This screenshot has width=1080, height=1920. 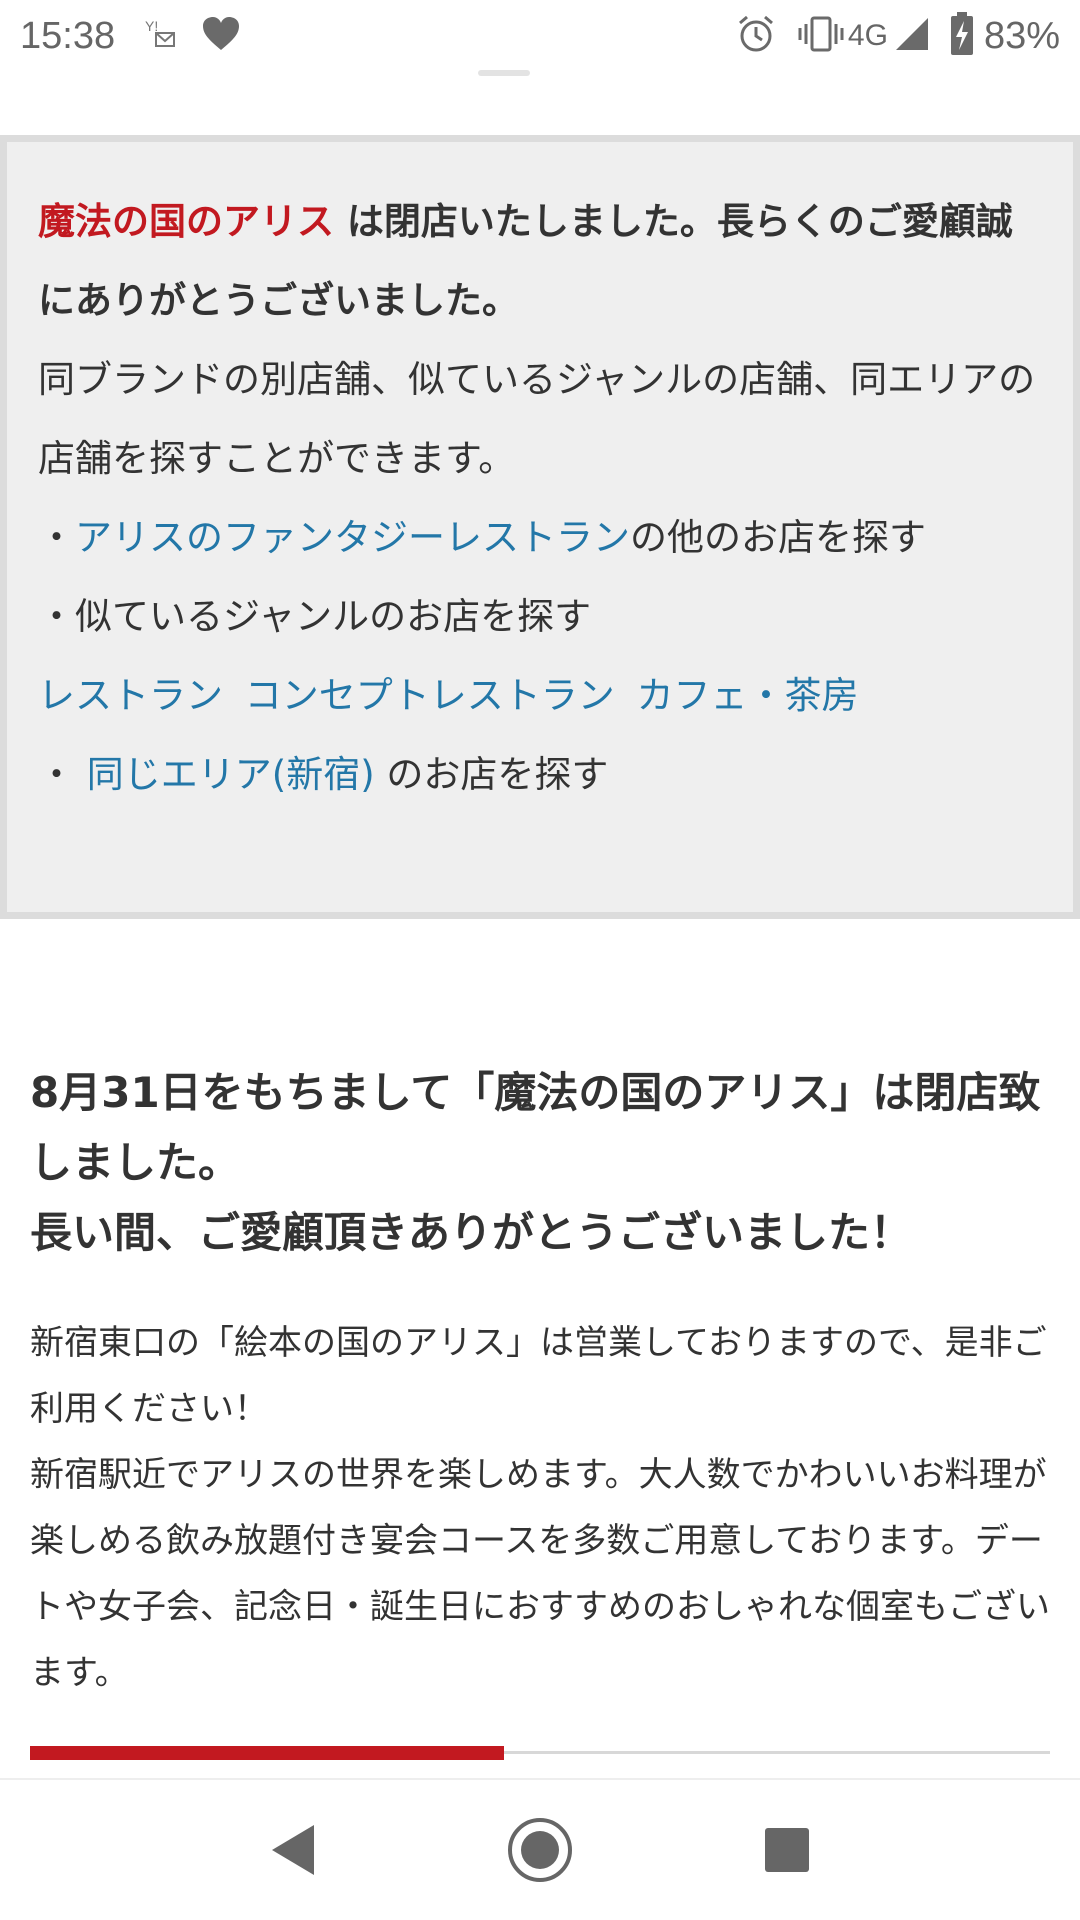 I want to click on genre-links: レストラン コンセプトレストラン カフェ・茶房, so click(x=540, y=695).